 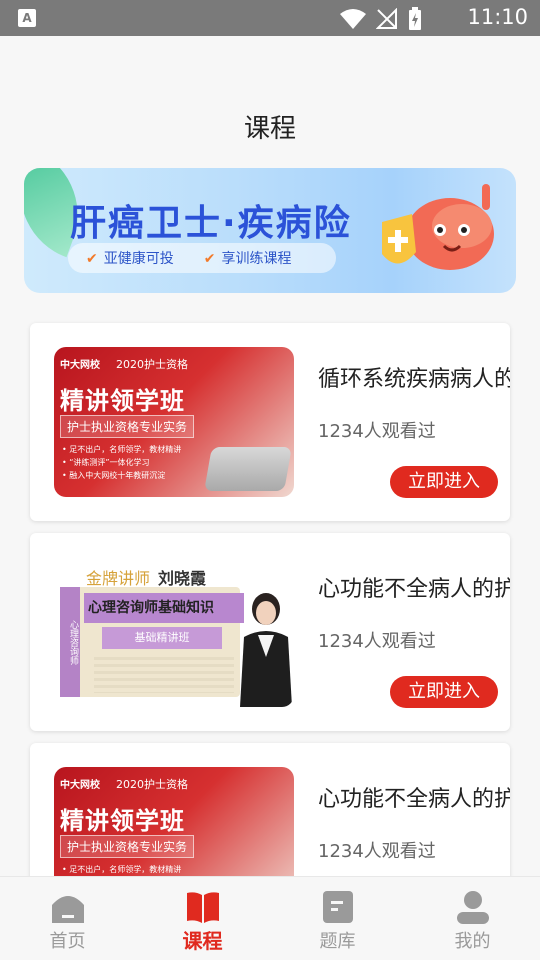 I want to click on book-icon, so click(x=202, y=907).